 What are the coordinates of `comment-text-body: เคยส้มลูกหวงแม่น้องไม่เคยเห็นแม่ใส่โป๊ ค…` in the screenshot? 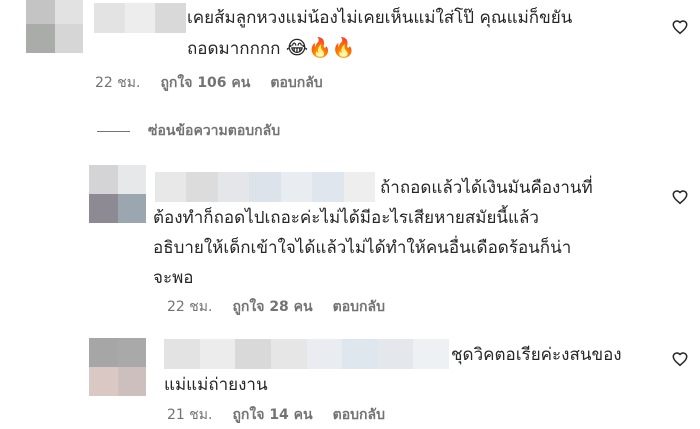 It's located at (380, 33).